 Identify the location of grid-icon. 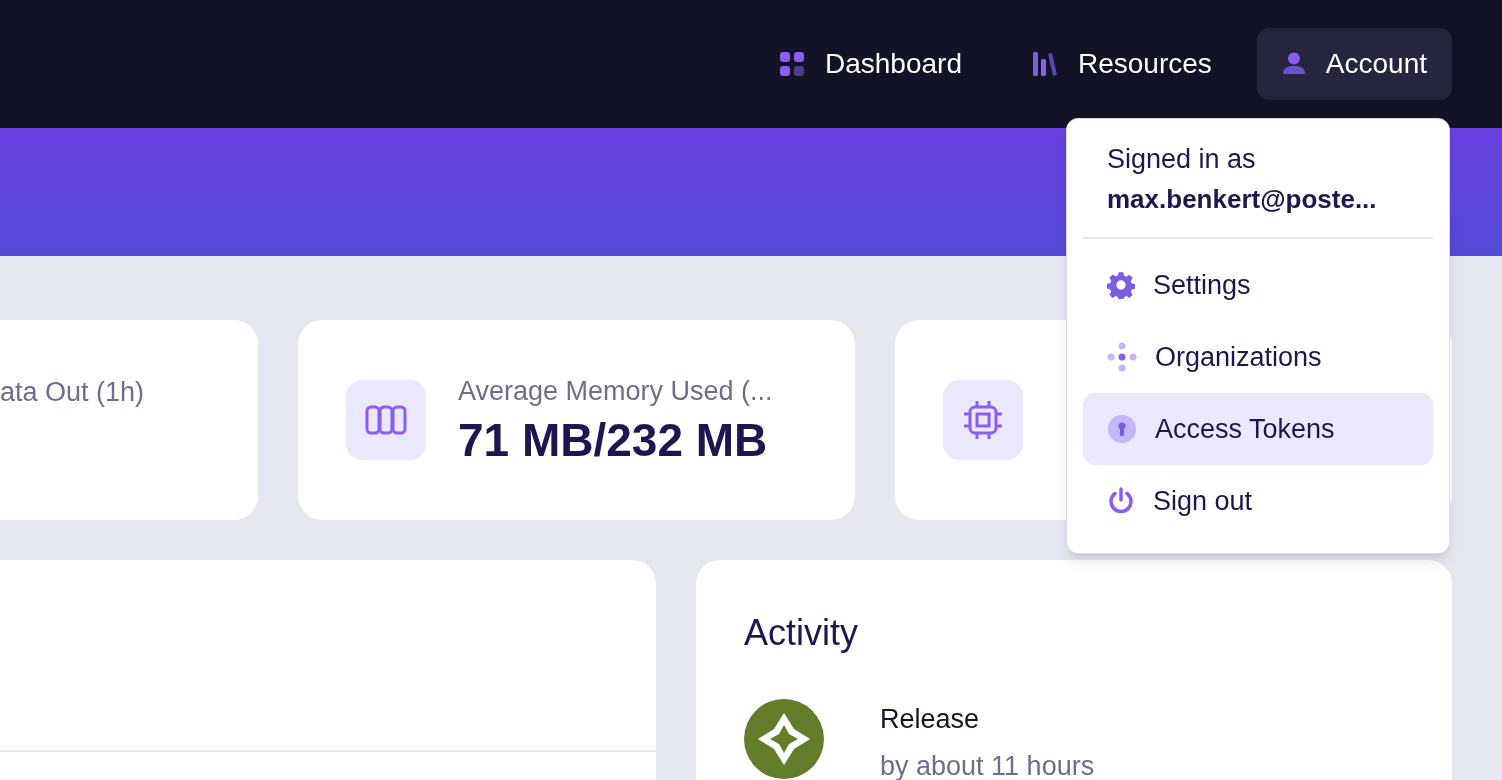
(792, 64).